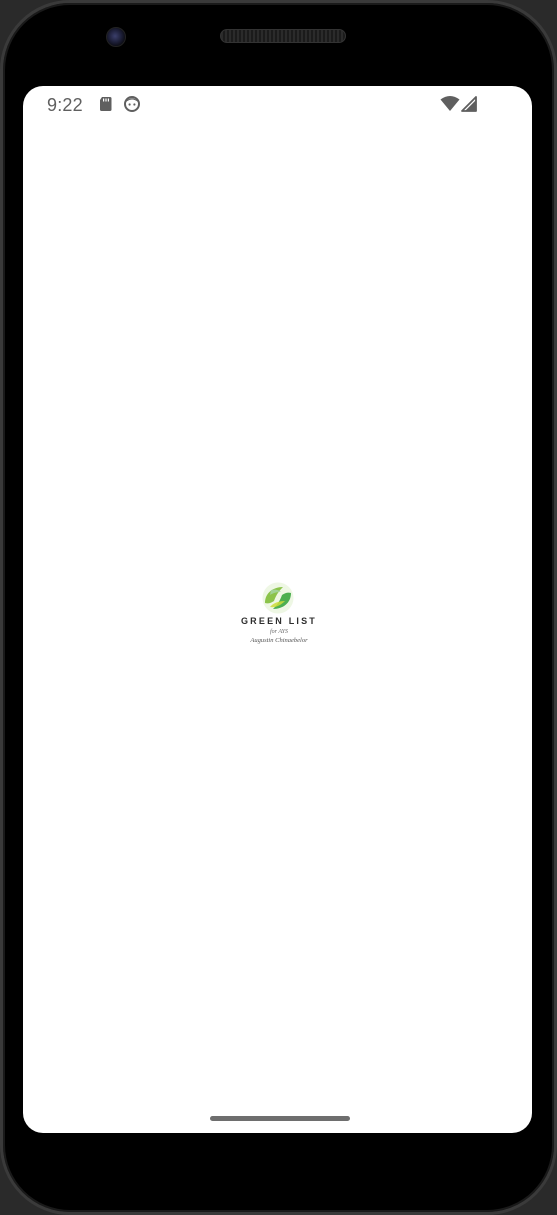 This screenshot has height=1215, width=557. I want to click on earpiece-speaker, so click(283, 36).